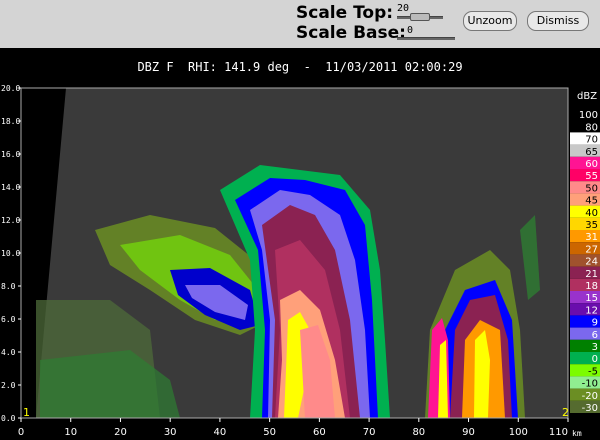 Image resolution: width=600 pixels, height=440 pixels. What do you see at coordinates (587, 96) in the screenshot?
I see `colorbar-unit: dBZ` at bounding box center [587, 96].